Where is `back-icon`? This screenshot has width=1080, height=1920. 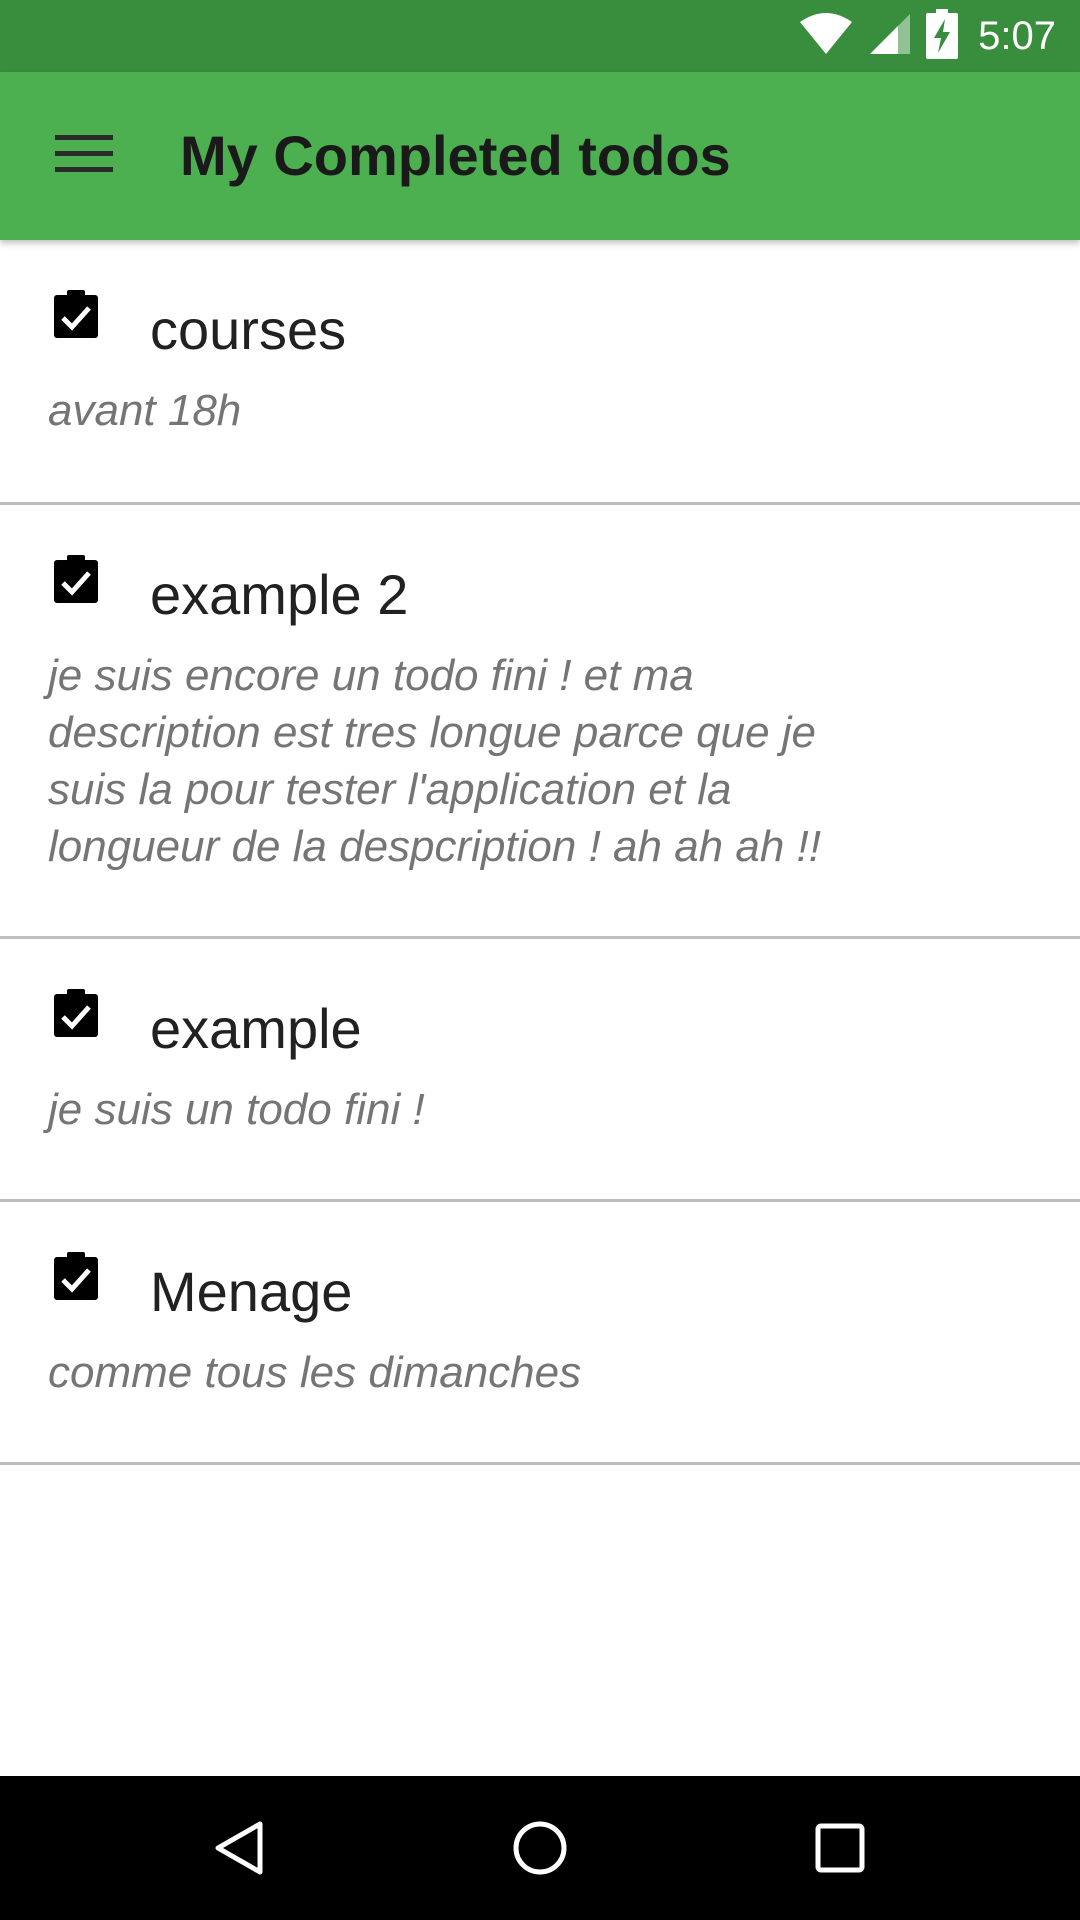 back-icon is located at coordinates (239, 1848).